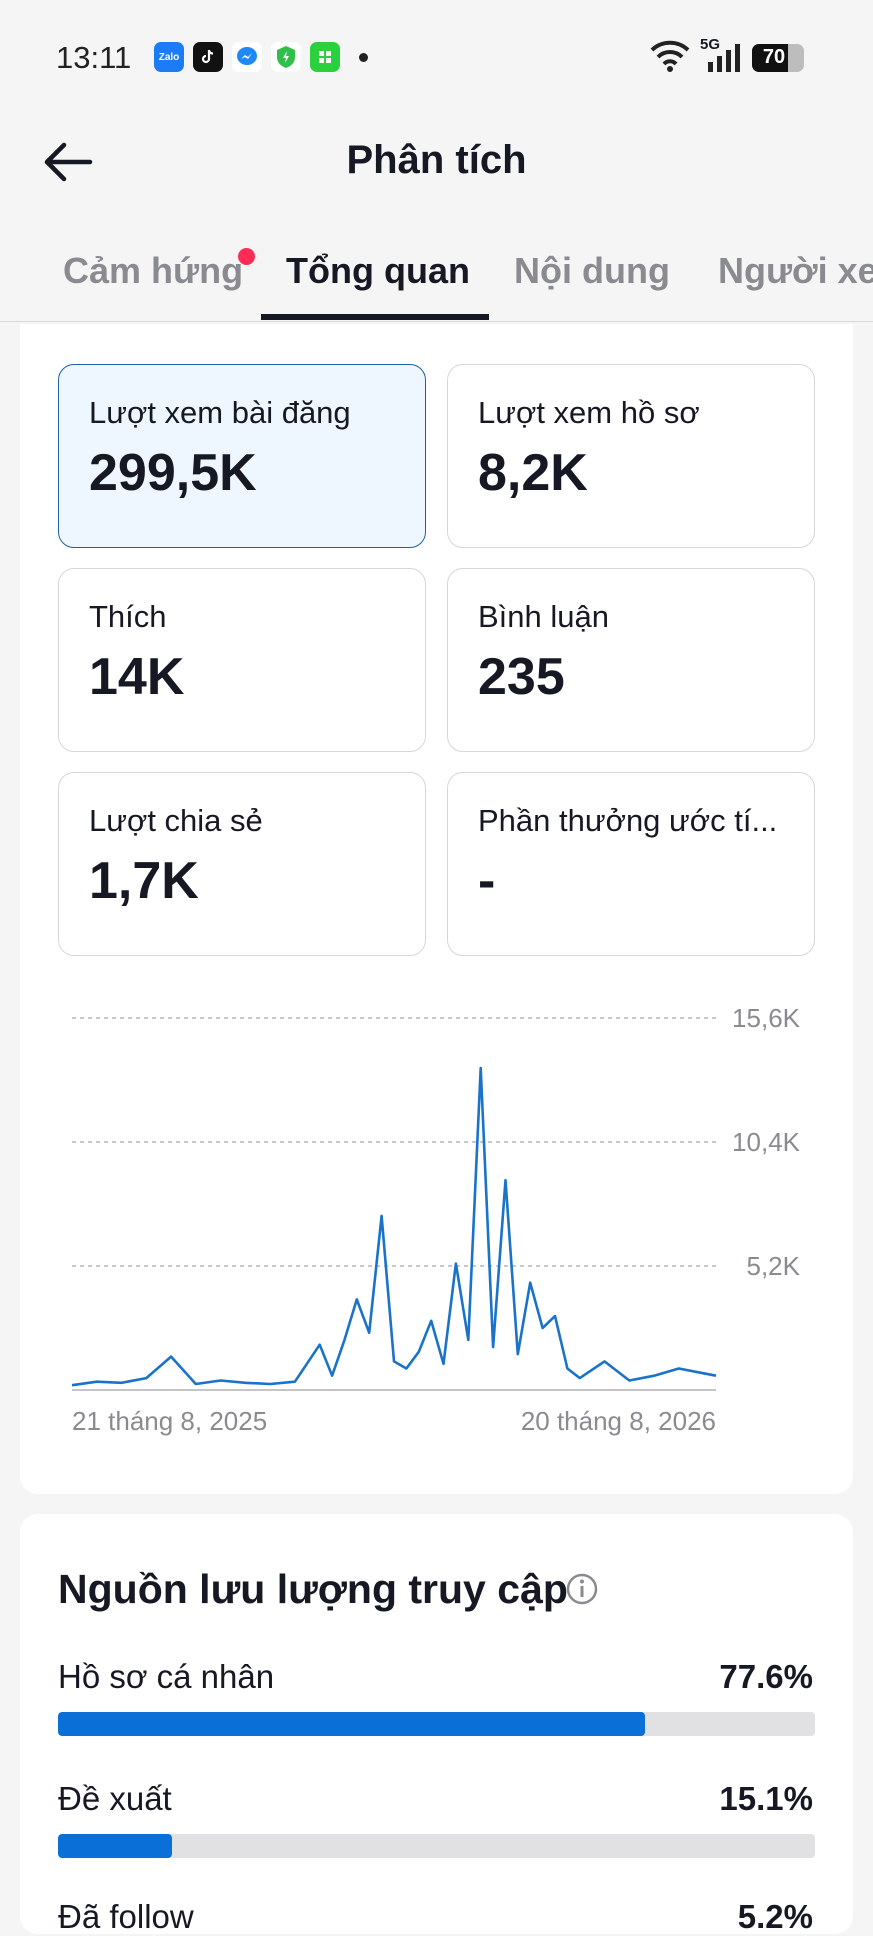 The image size is (873, 1936). What do you see at coordinates (144, 881) in the screenshot?
I see `metric-value: 1,7K` at bounding box center [144, 881].